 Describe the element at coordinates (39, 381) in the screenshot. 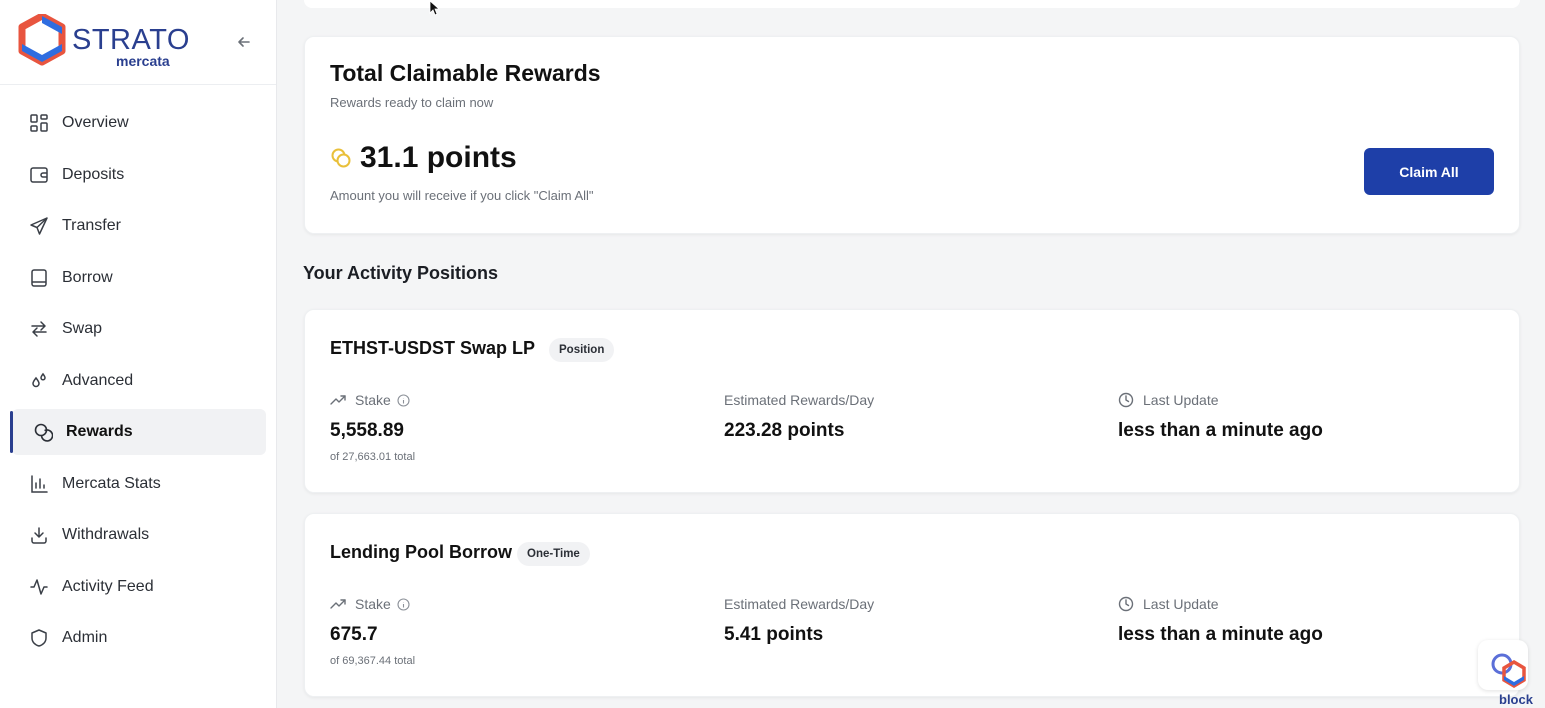

I see `drops-icon` at that location.